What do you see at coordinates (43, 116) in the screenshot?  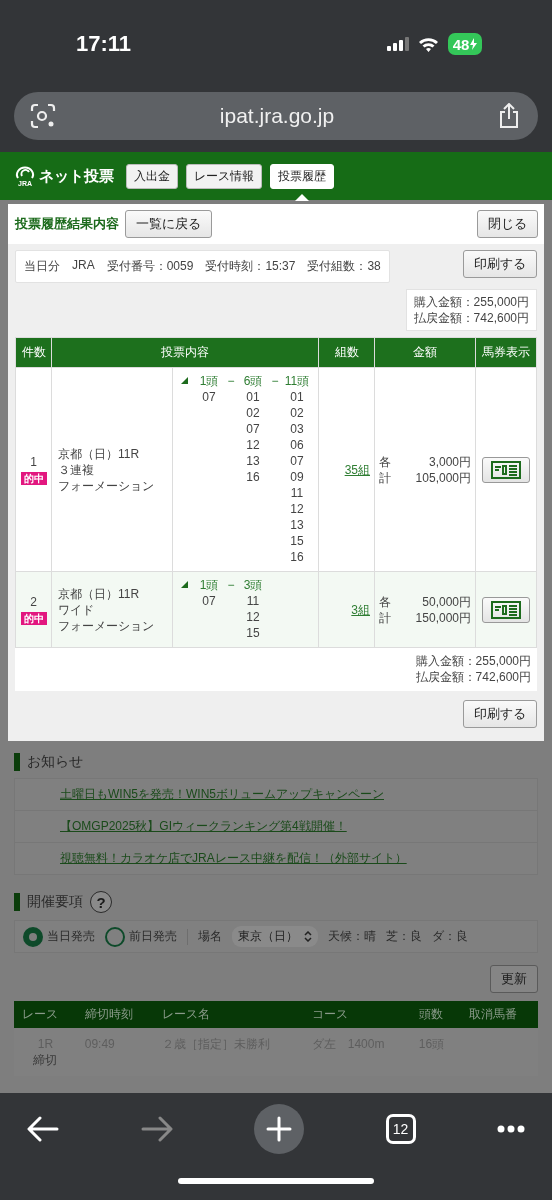 I see `lens-icon` at bounding box center [43, 116].